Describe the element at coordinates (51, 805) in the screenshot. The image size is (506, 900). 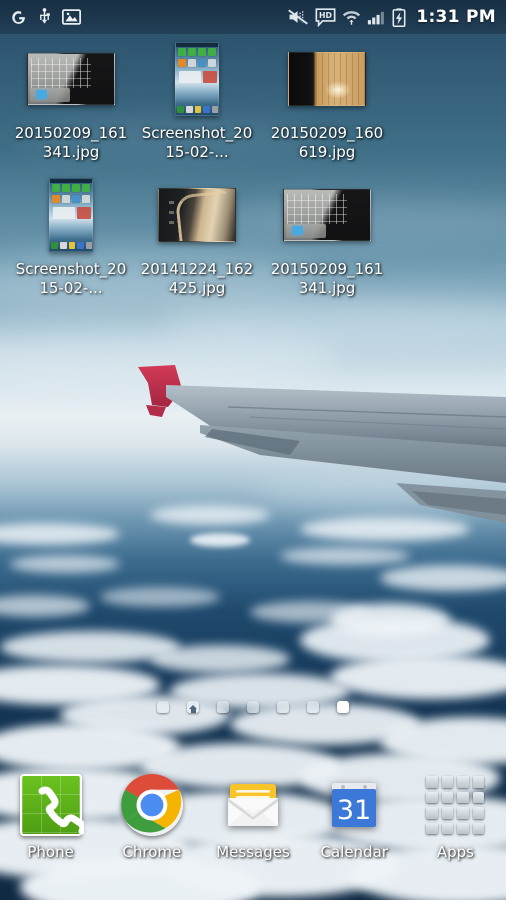
I see `phone-icon` at that location.